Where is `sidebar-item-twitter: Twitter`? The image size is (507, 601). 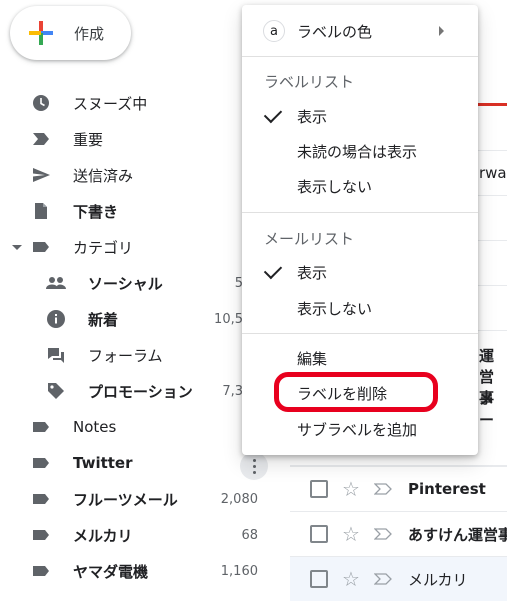 sidebar-item-twitter: Twitter is located at coordinates (135, 463).